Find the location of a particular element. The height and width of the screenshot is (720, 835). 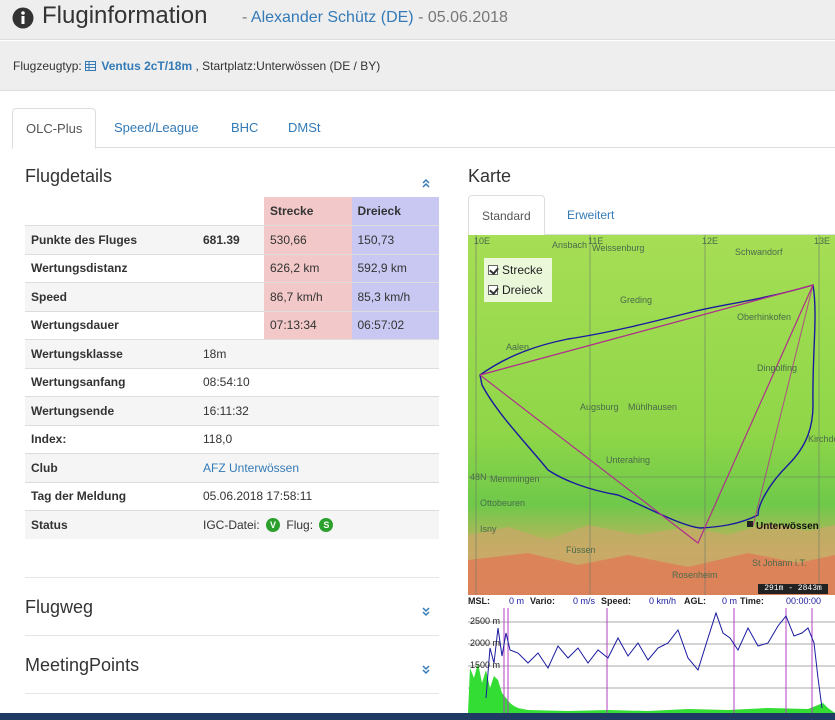

vario-value: 0 m/s is located at coordinates (584, 601).